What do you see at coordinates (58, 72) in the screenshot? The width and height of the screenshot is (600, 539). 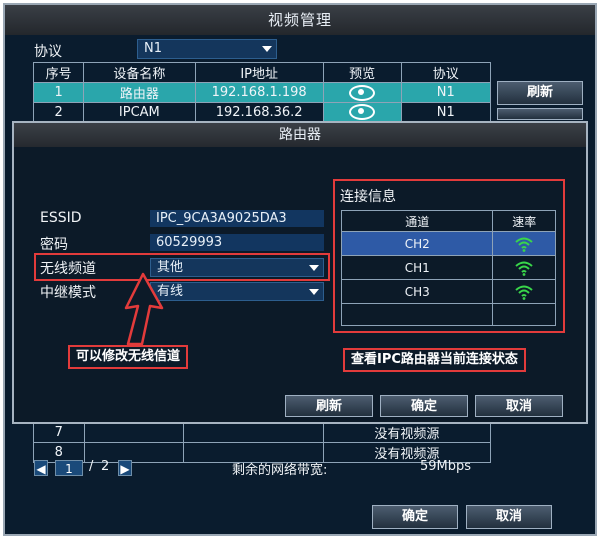 I see `col-header-no: 序号` at bounding box center [58, 72].